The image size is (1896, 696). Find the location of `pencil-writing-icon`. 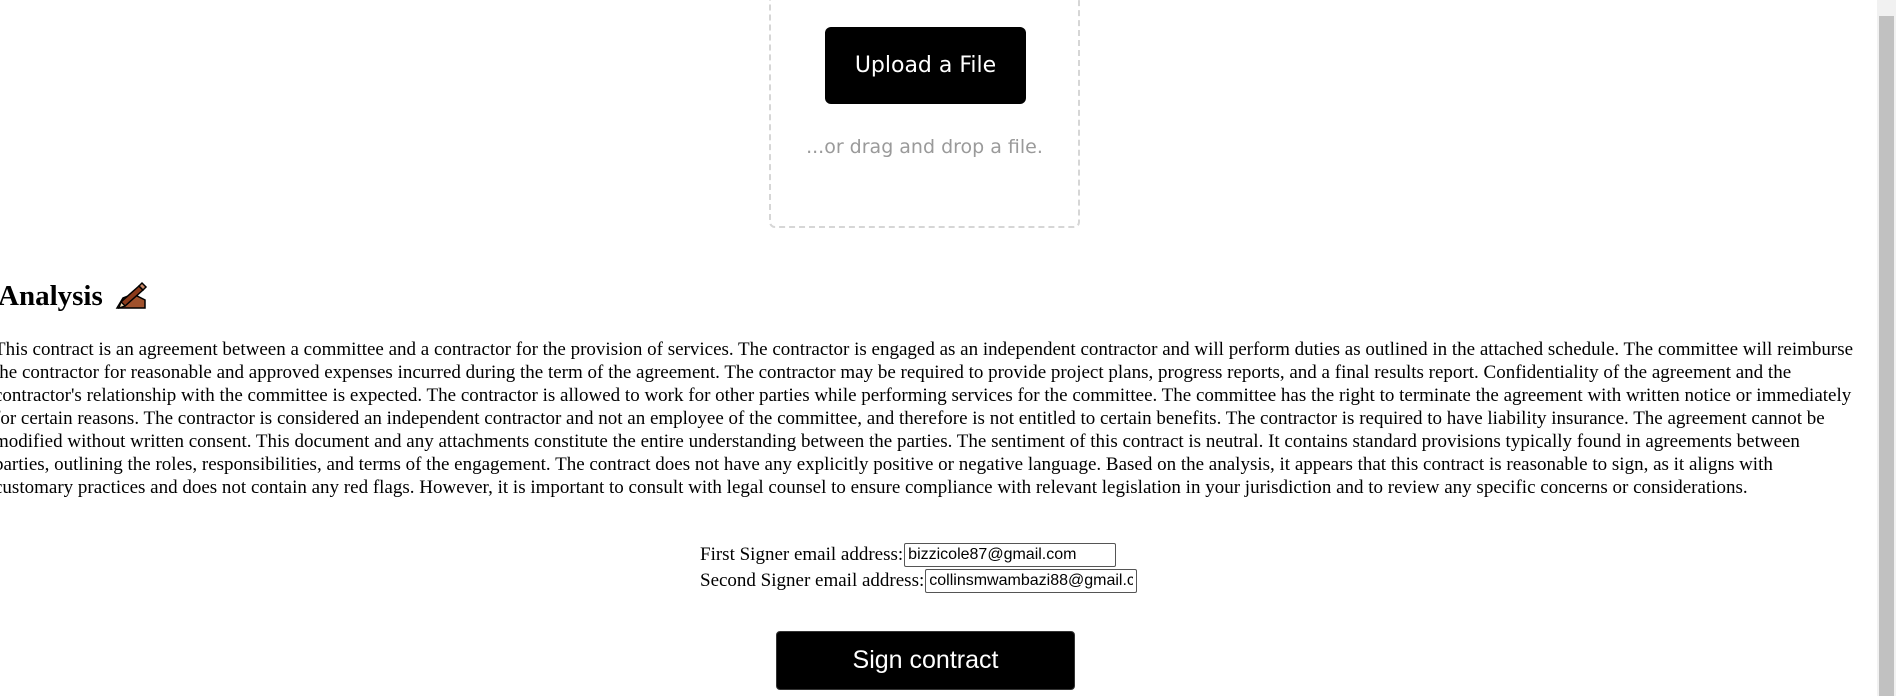

pencil-writing-icon is located at coordinates (131, 296).